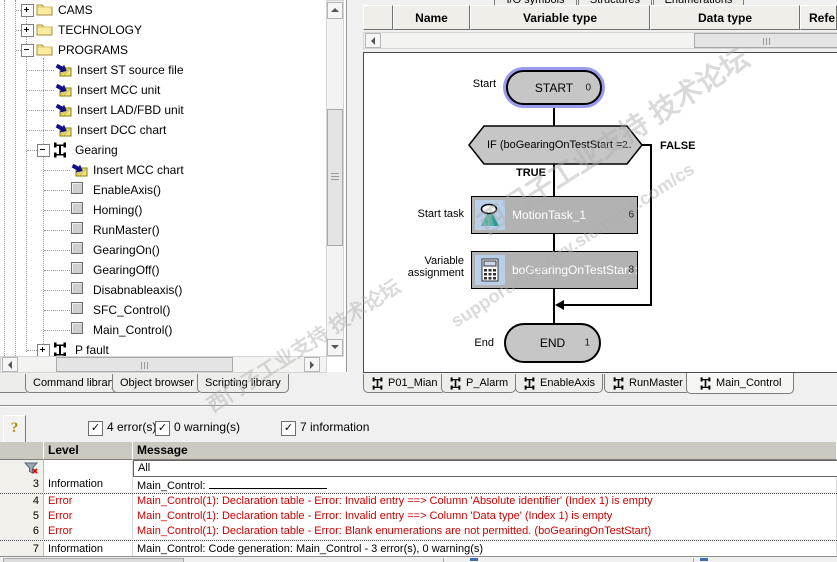 This screenshot has height=562, width=837. I want to click on tree-item-cams: CAMS, so click(161, 10).